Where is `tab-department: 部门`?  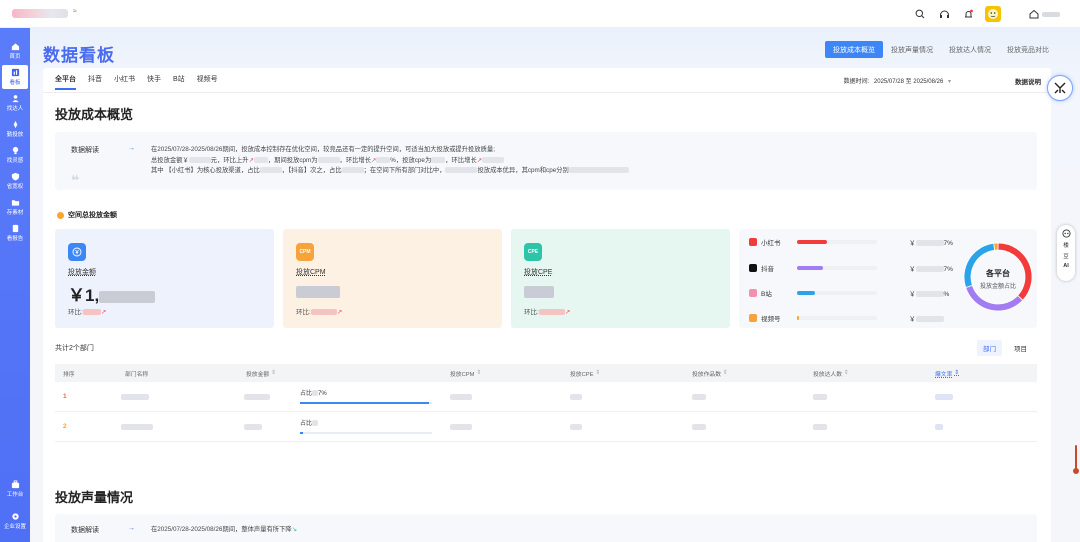
tab-department: 部门 is located at coordinates (989, 348).